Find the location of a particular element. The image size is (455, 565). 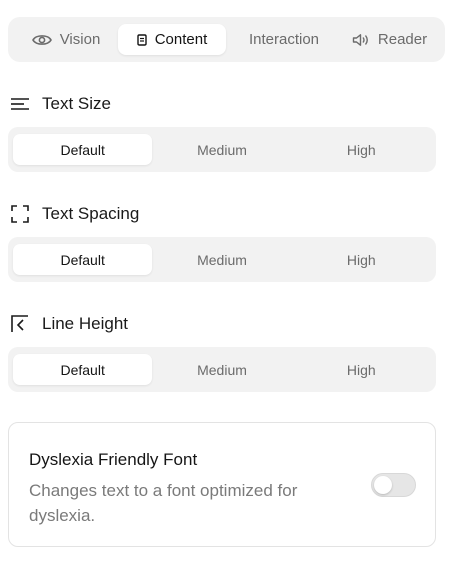

eye-icon is located at coordinates (41, 40).